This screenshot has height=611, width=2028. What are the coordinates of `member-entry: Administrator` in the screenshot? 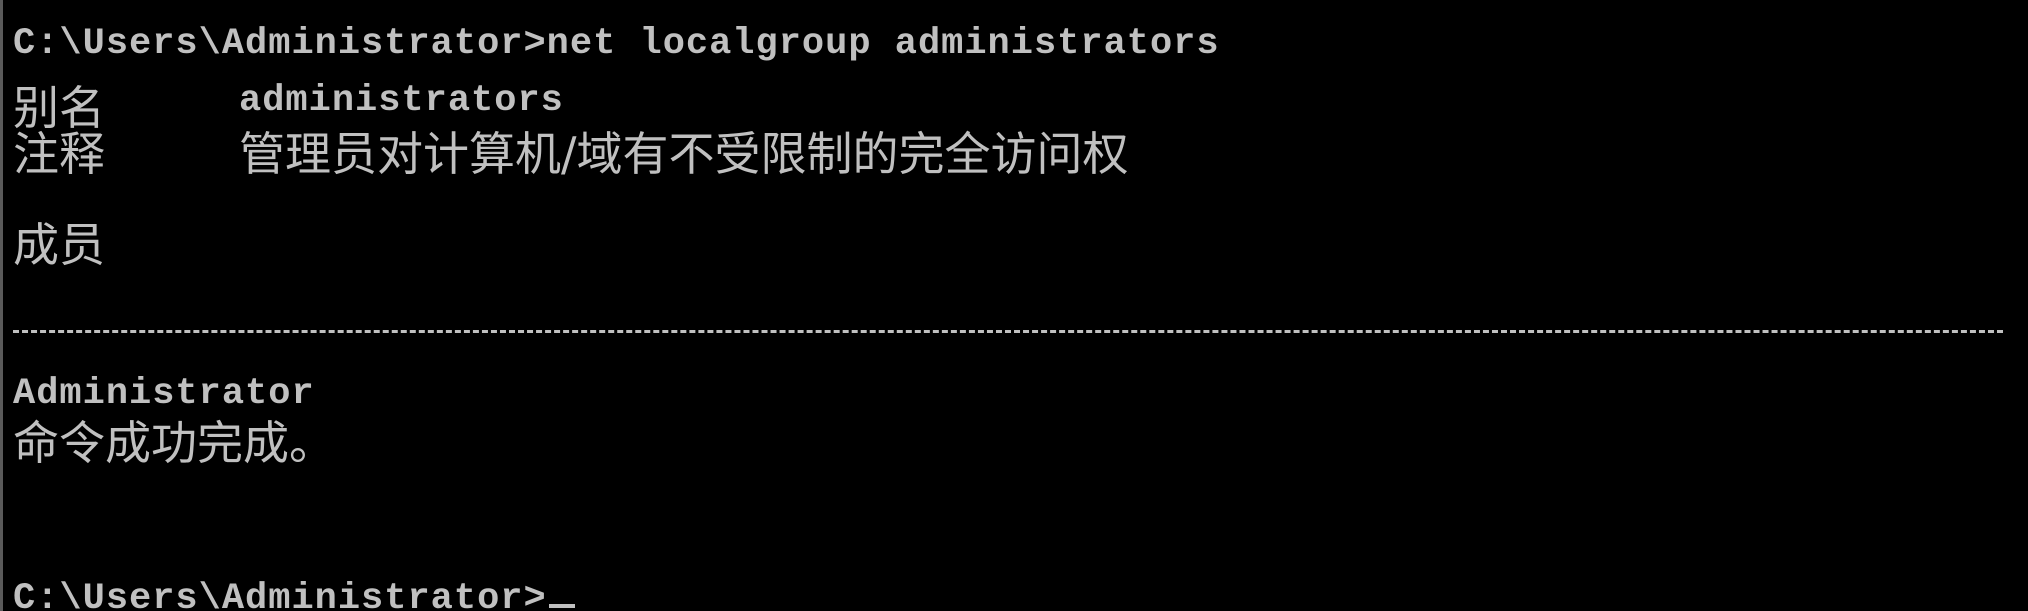 It's located at (164, 394).